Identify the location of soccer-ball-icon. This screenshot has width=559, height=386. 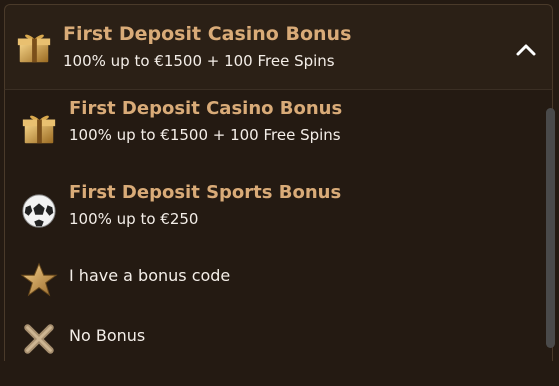
(39, 211).